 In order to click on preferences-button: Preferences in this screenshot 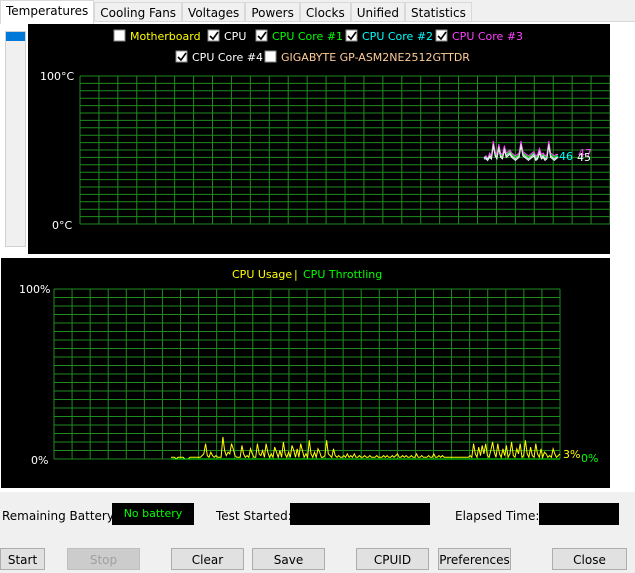, I will do `click(474, 559)`.